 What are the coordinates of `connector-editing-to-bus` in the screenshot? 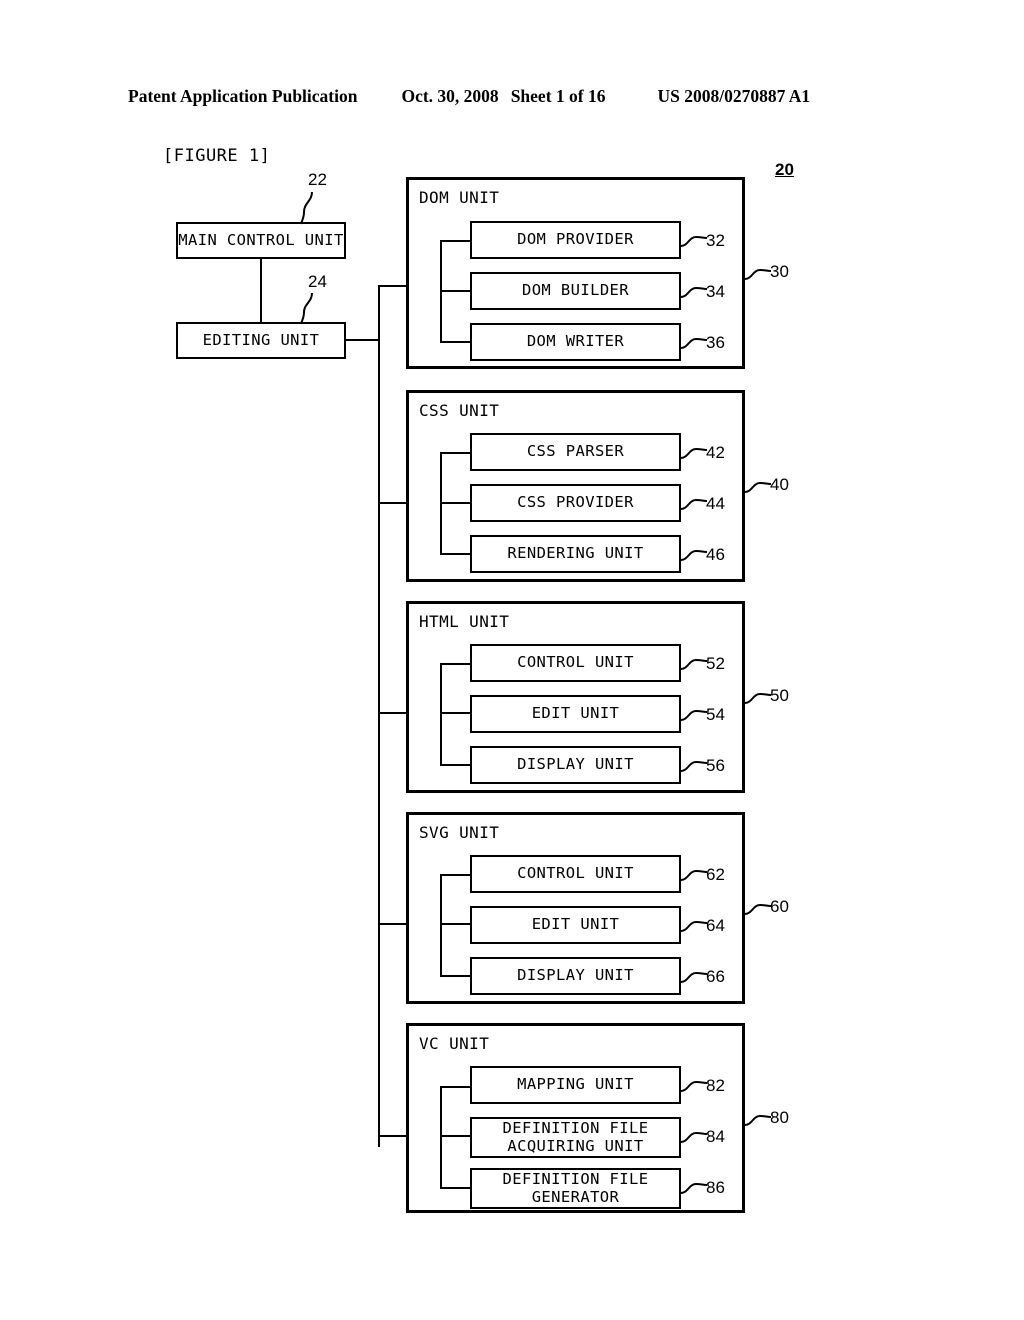 It's located at (362, 340).